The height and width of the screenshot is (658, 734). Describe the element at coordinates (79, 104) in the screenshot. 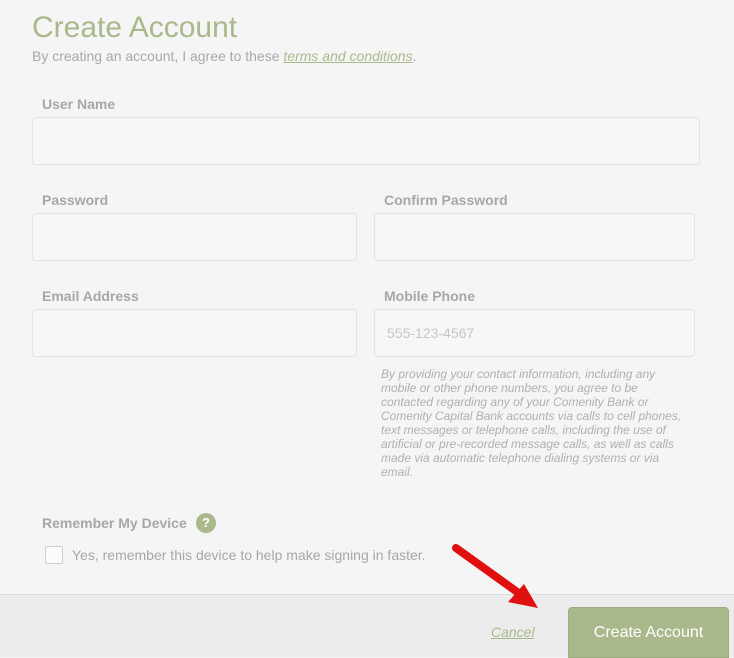

I see `username-label: User Name` at that location.